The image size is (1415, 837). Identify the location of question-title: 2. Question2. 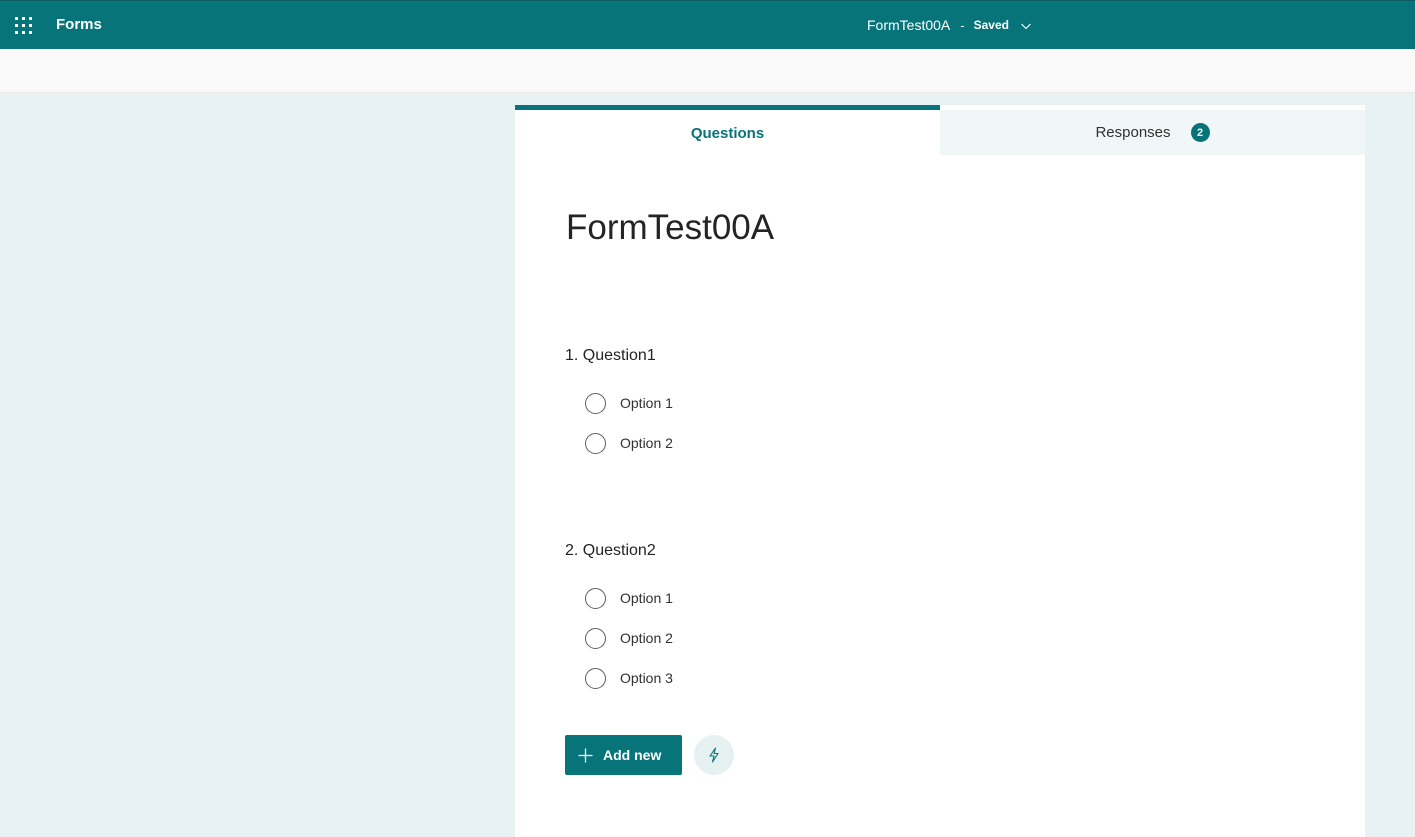
(610, 550).